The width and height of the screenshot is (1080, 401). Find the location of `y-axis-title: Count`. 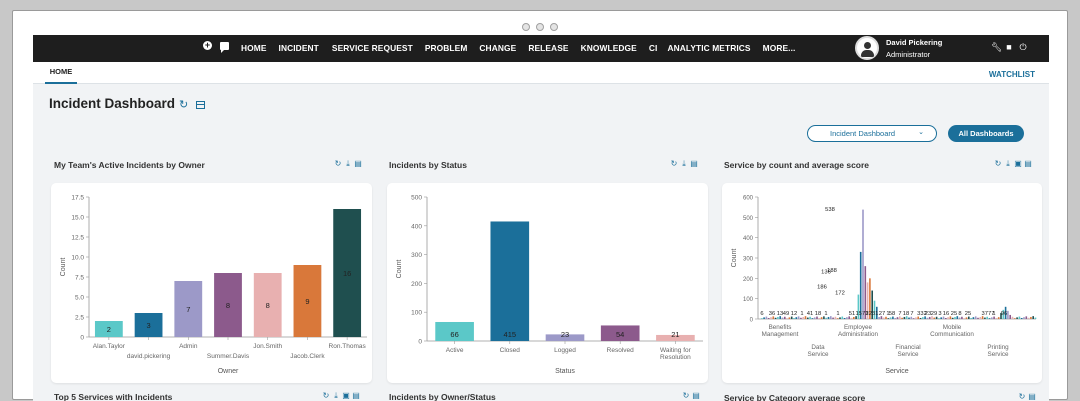

y-axis-title: Count is located at coordinates (734, 258).